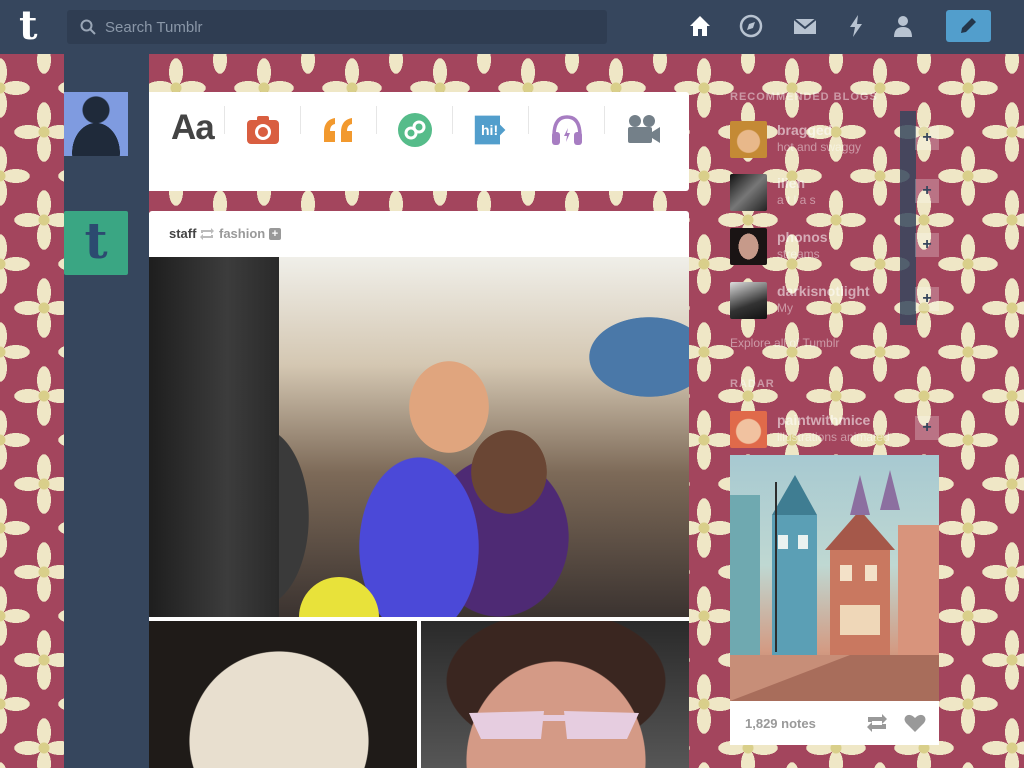  I want to click on post-source: fashion, so click(242, 233).